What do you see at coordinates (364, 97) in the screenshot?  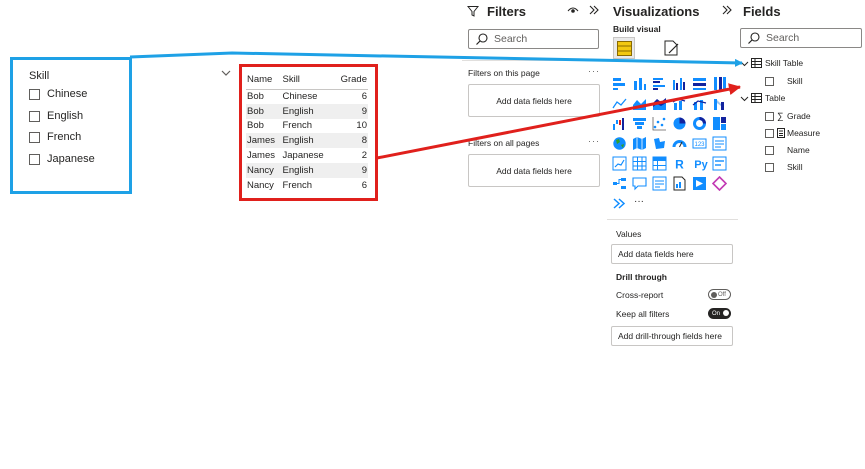 I see `table-cell: 6` at bounding box center [364, 97].